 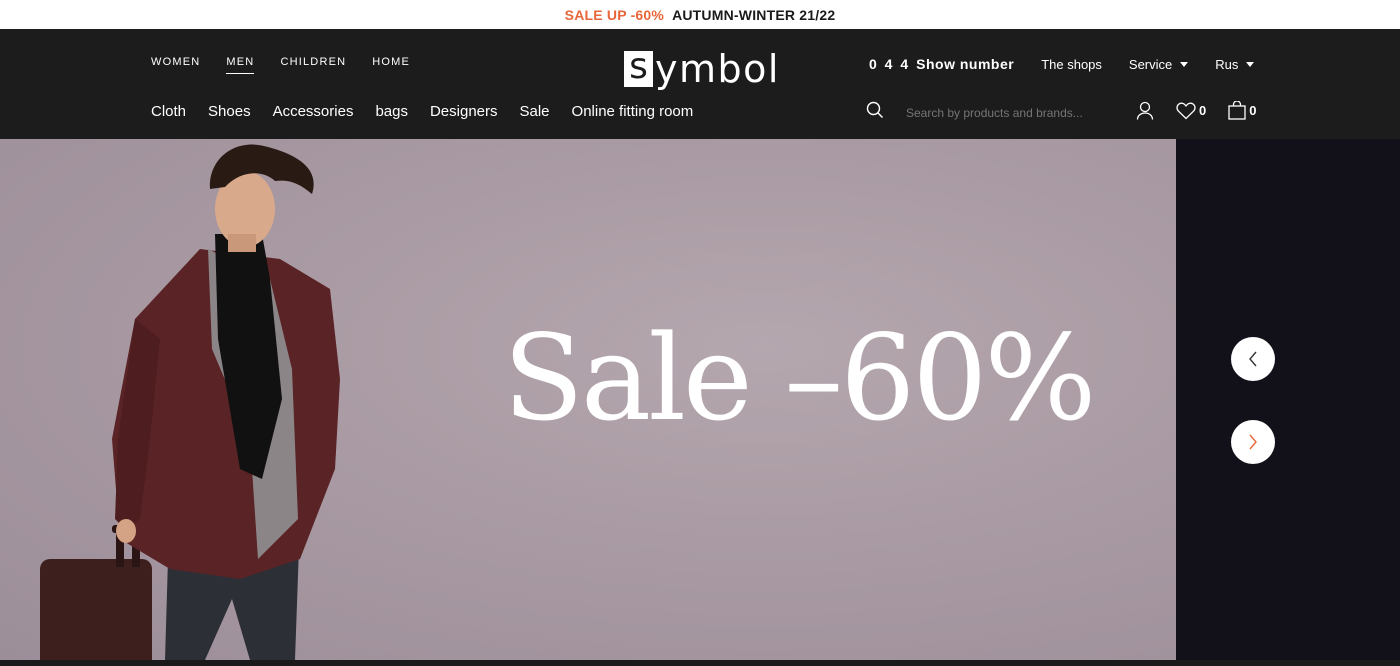 I want to click on service-dropdown: Service, so click(x=1158, y=64).